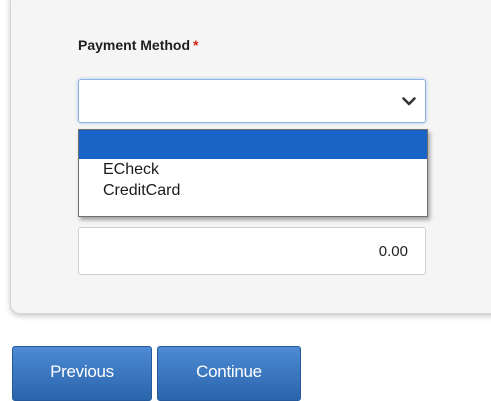 This screenshot has height=401, width=491. What do you see at coordinates (229, 373) in the screenshot?
I see `continue-button: Continue` at bounding box center [229, 373].